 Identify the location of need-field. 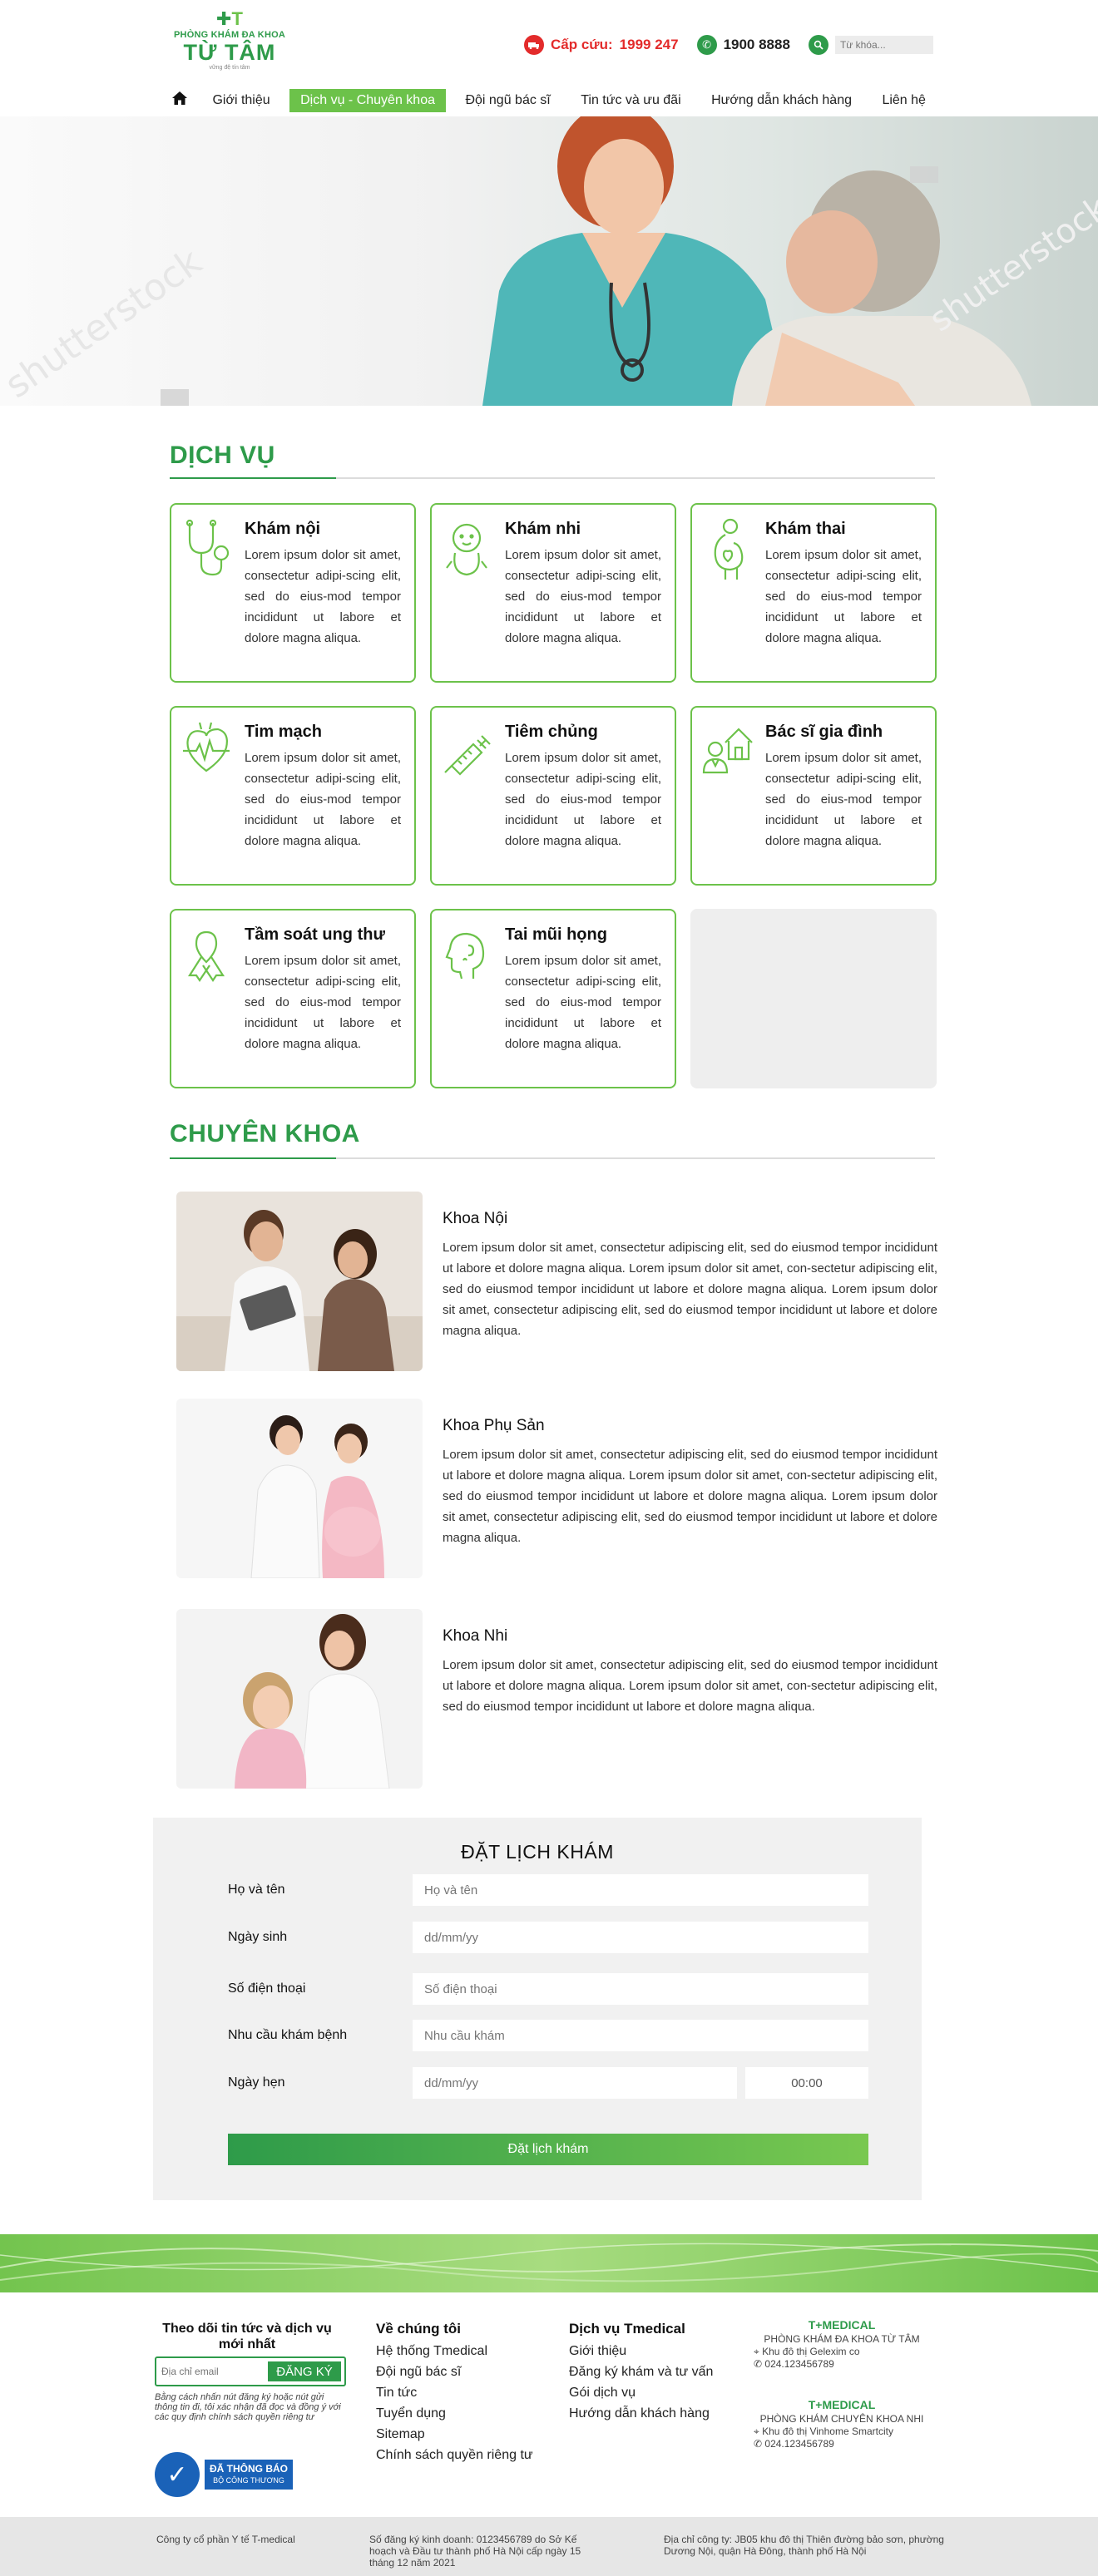
(640, 2036).